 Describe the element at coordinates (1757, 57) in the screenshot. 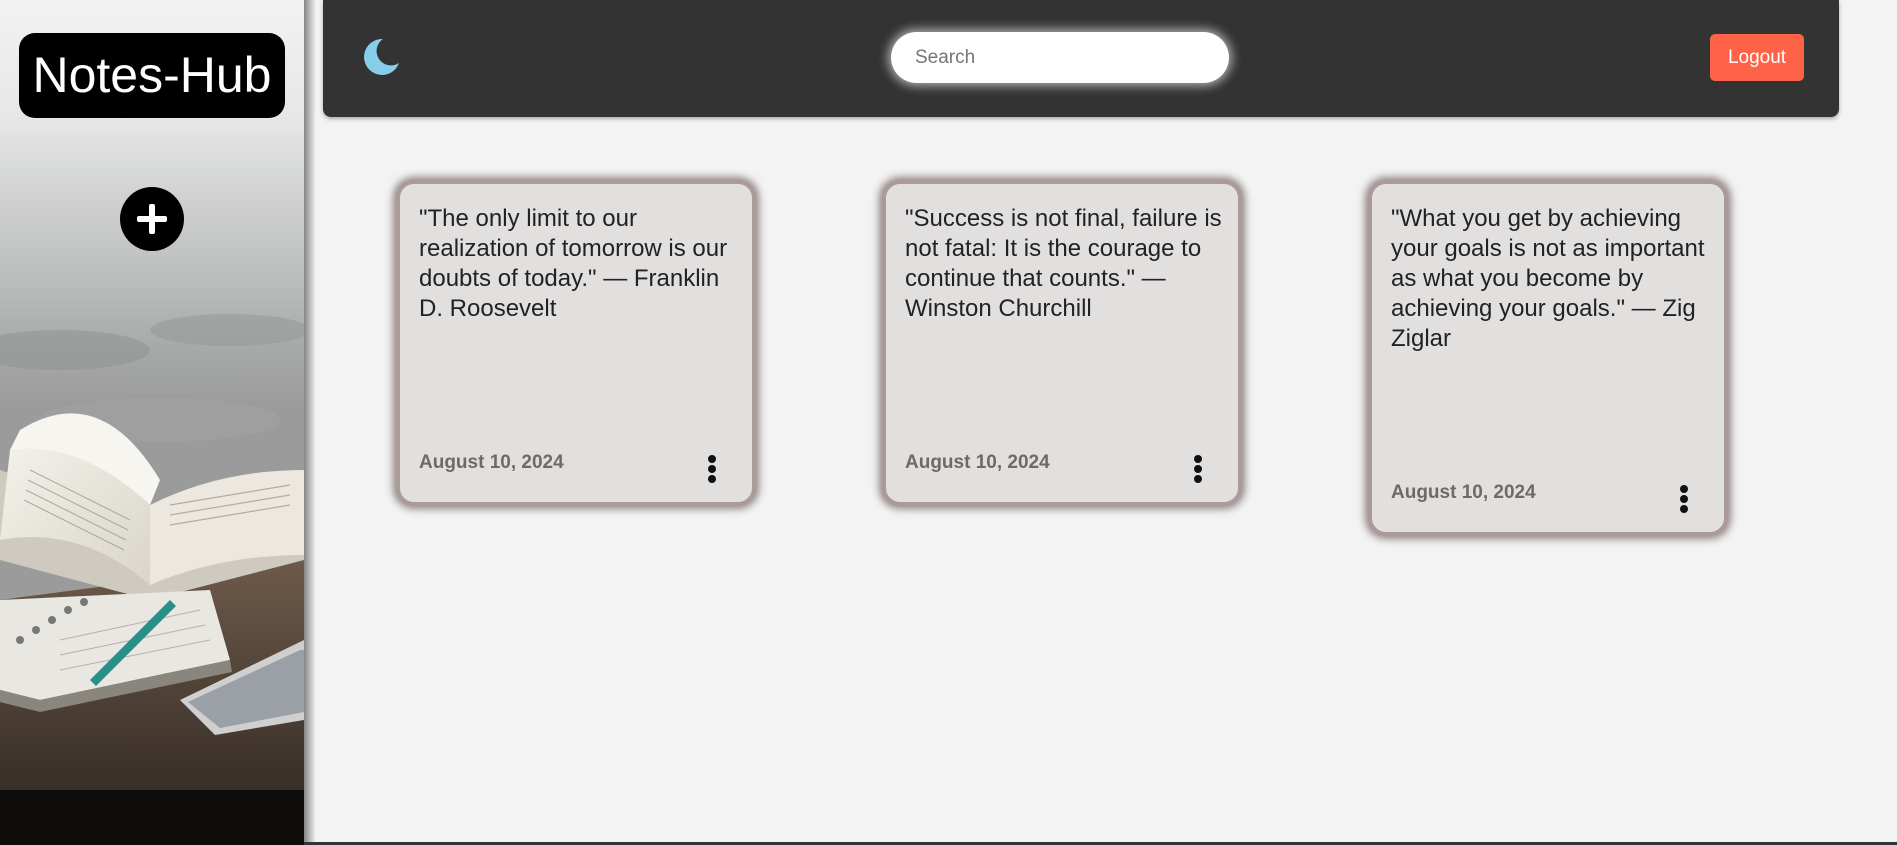

I see `logout-button: Logout` at that location.